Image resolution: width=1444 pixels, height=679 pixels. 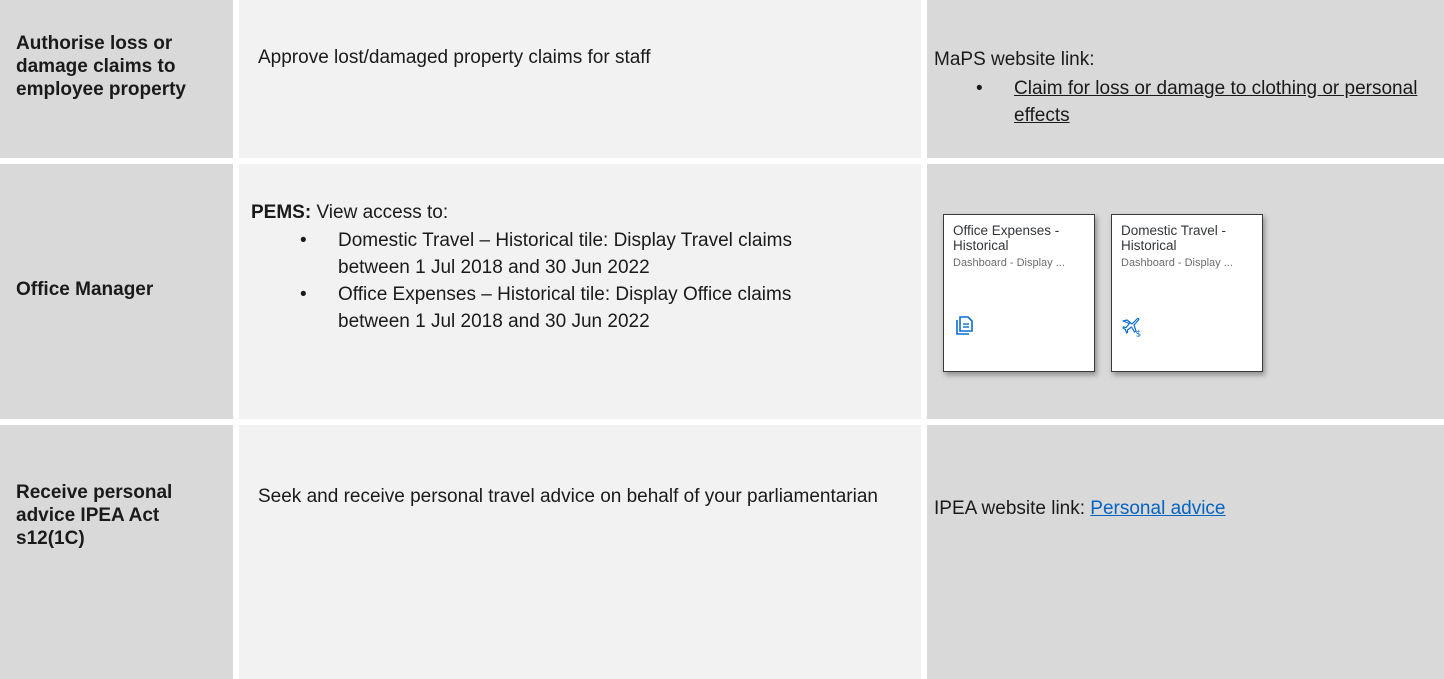 What do you see at coordinates (576, 212) in the screenshot?
I see `pems-intro: PEMS: View access to:` at bounding box center [576, 212].